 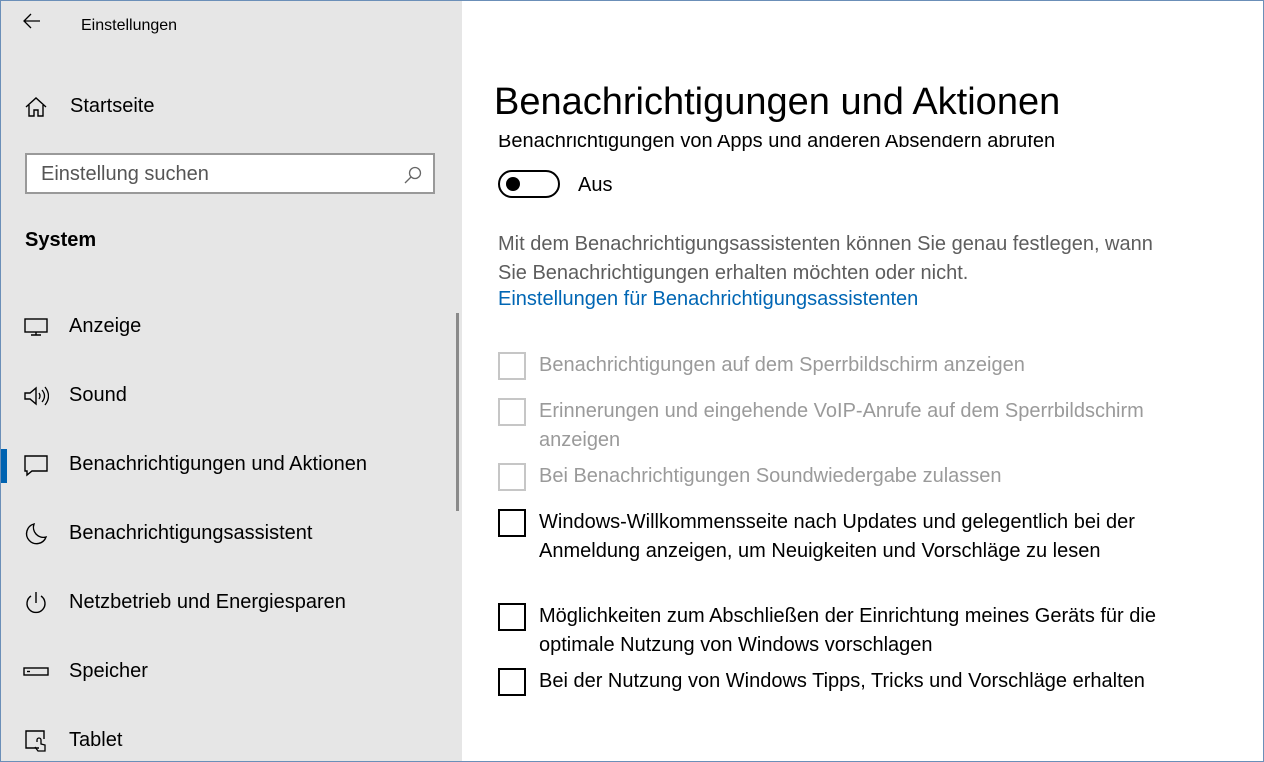 What do you see at coordinates (105, 326) in the screenshot?
I see `sidebar-item-label: Anzeige` at bounding box center [105, 326].